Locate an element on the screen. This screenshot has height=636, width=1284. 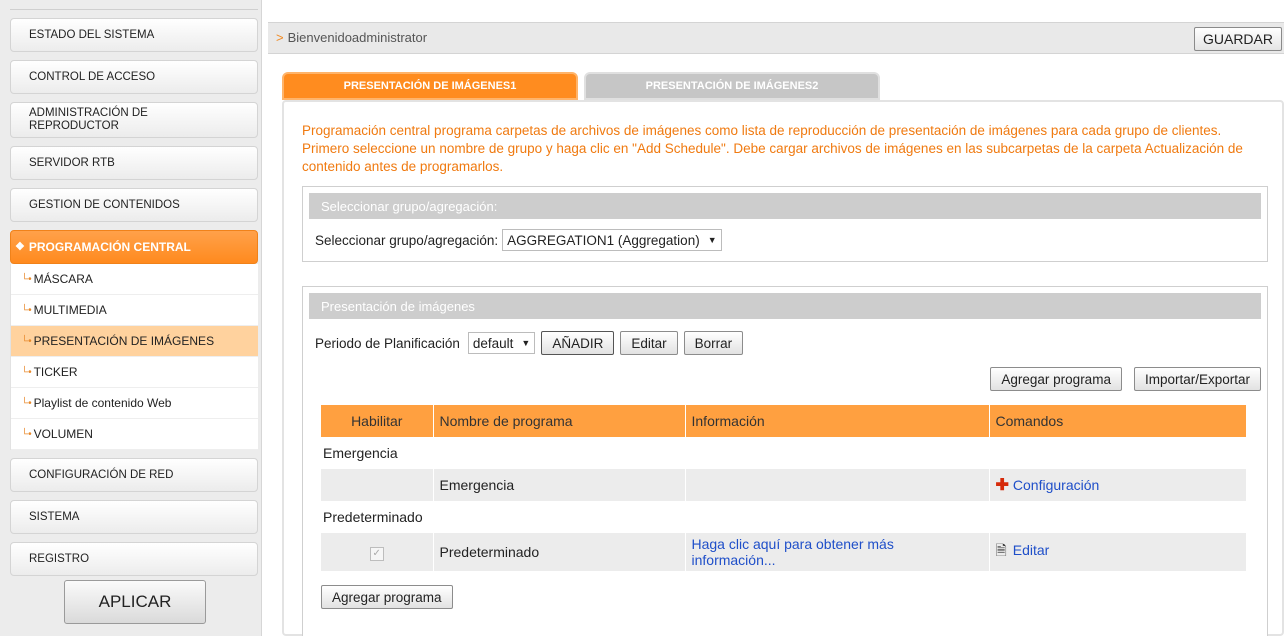
sidebar-subitem-label: MULTIMEDIA is located at coordinates (70, 310).